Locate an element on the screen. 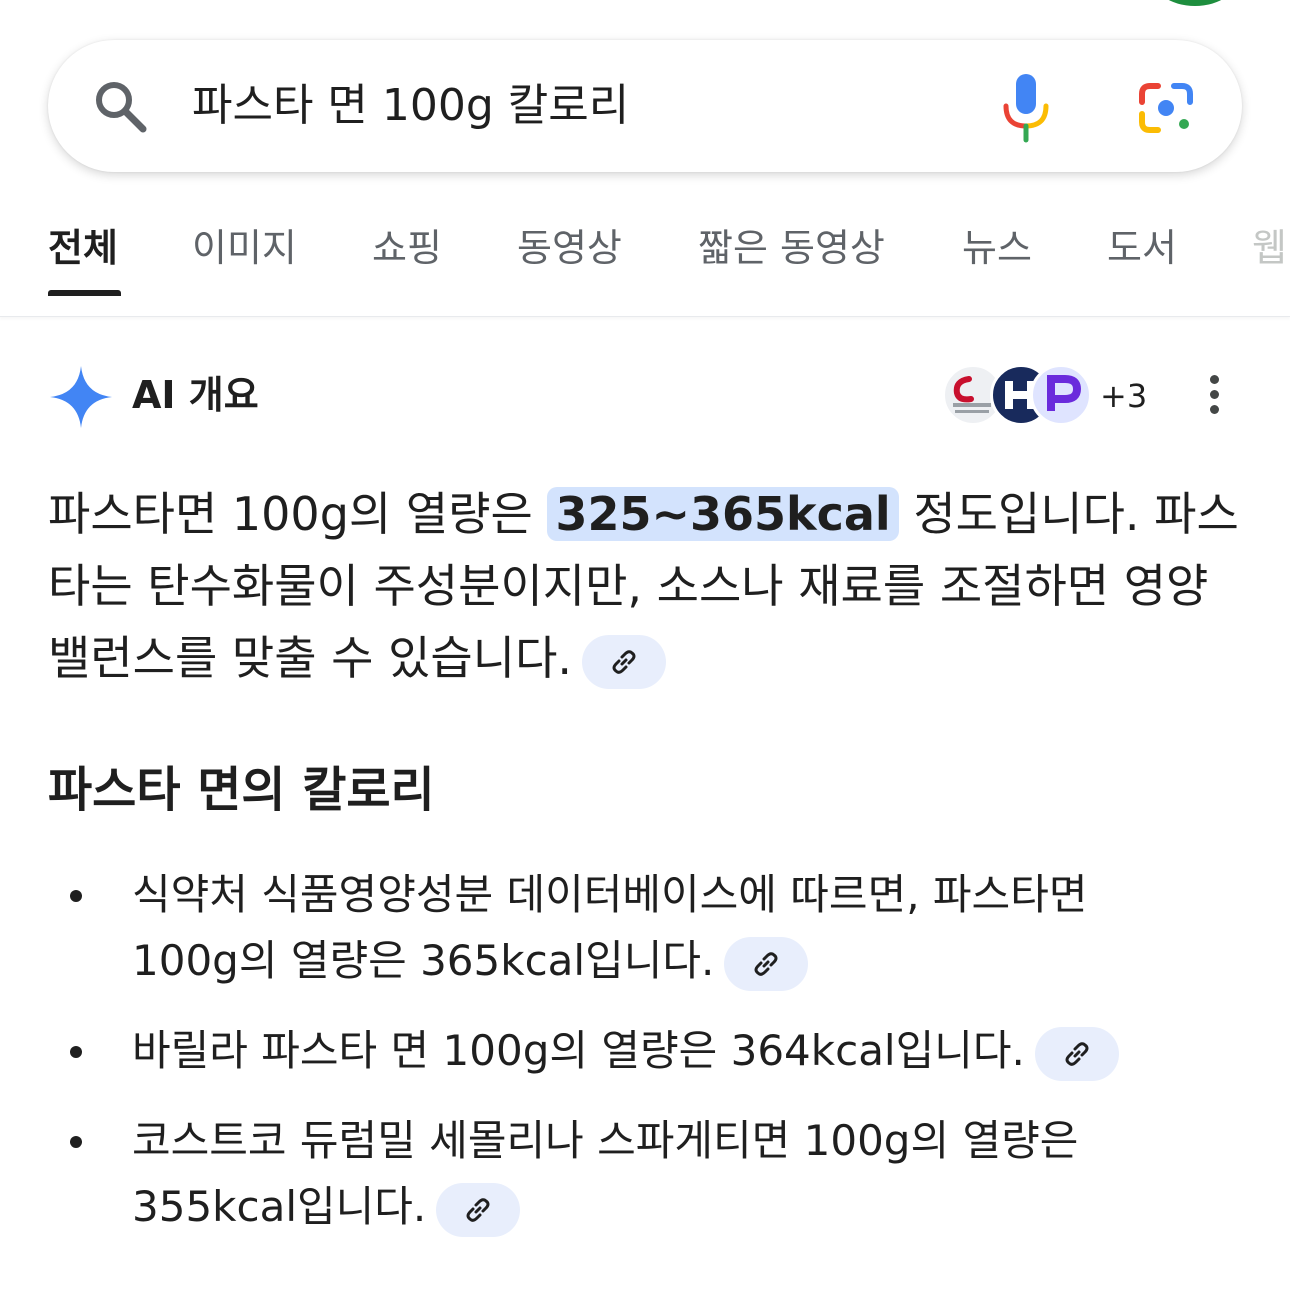  tab-web: 웹 is located at coordinates (1269, 248).